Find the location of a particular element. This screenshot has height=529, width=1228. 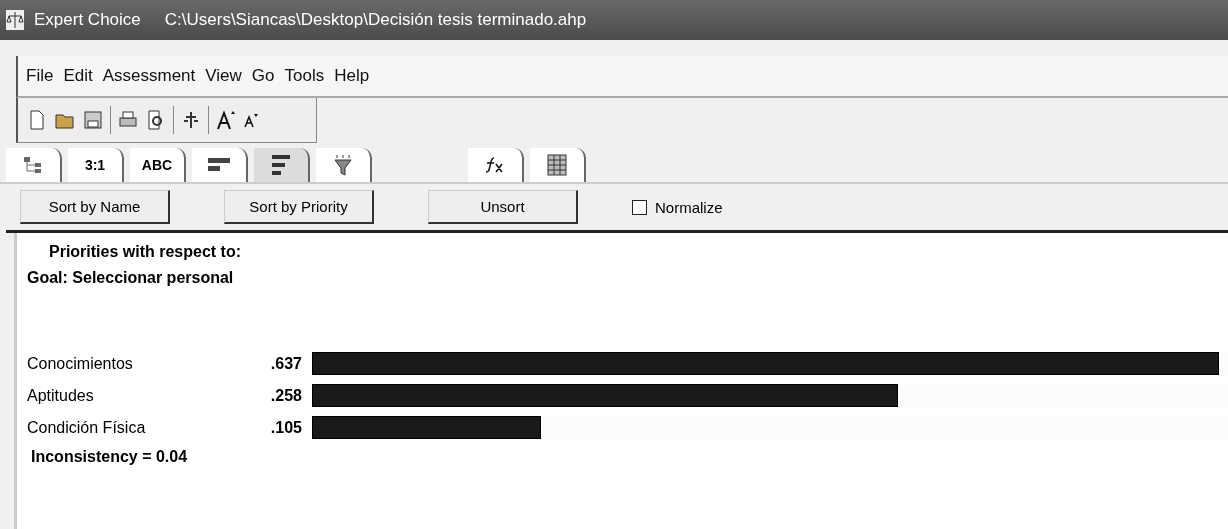

sort-button: Unsort is located at coordinates (503, 207).